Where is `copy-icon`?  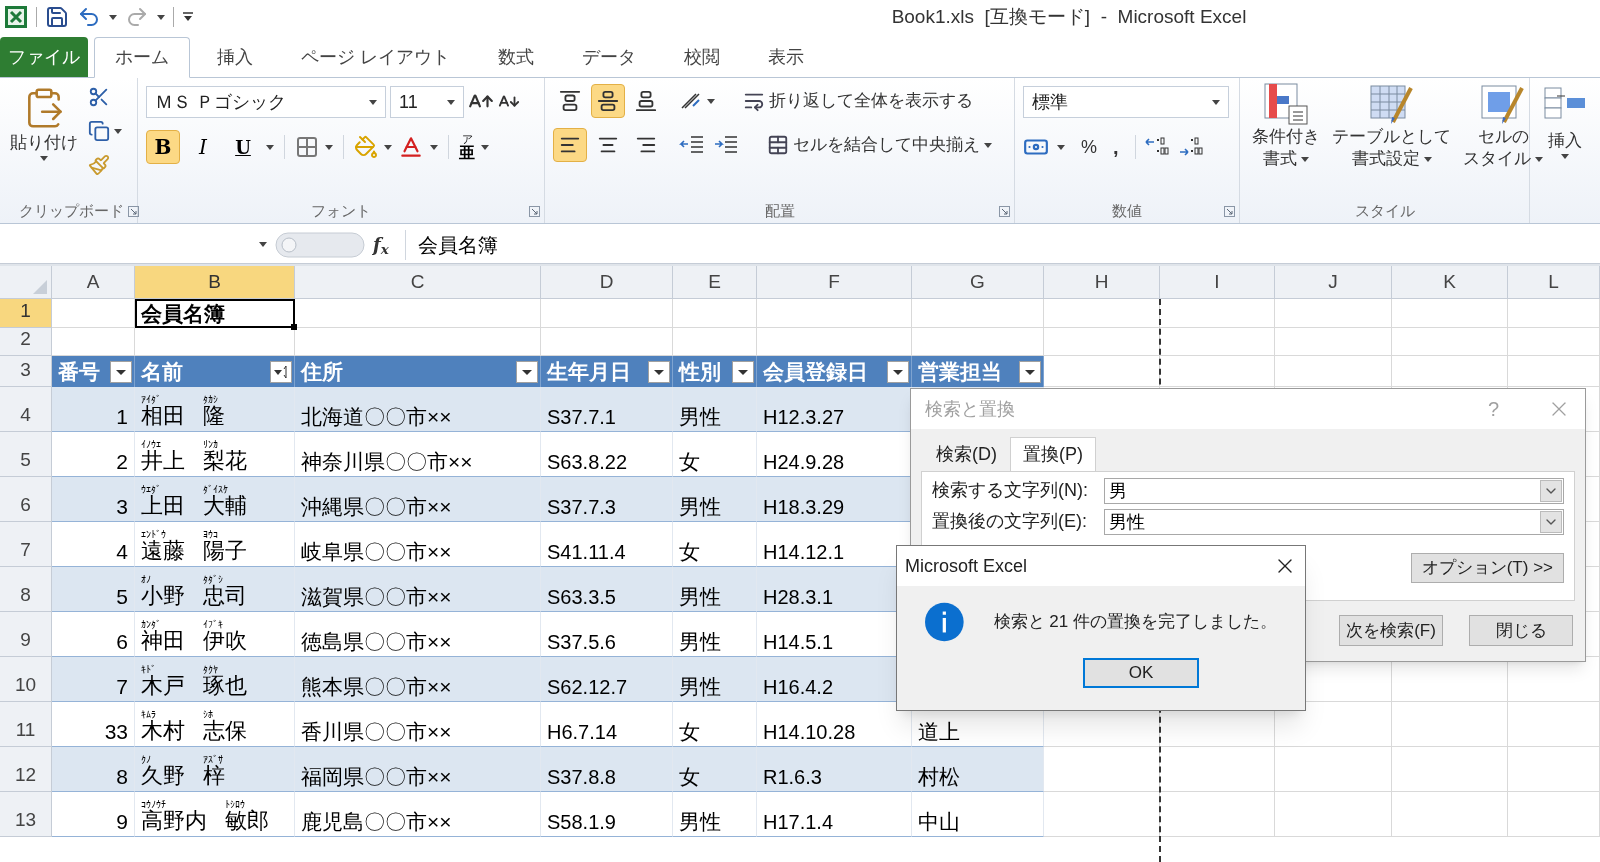
copy-icon is located at coordinates (99, 131).